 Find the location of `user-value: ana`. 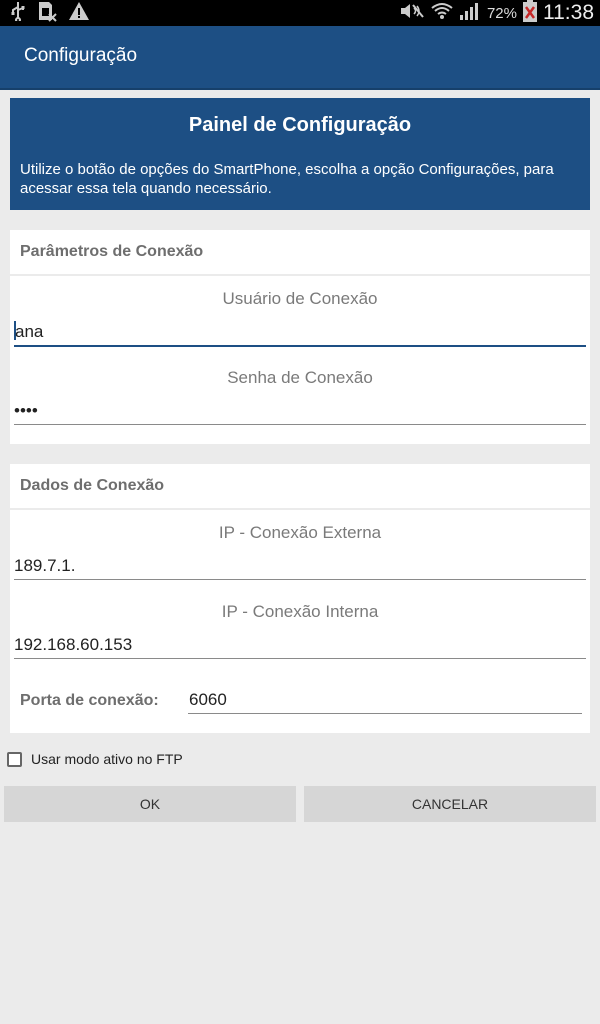

user-value: ana is located at coordinates (29, 331).